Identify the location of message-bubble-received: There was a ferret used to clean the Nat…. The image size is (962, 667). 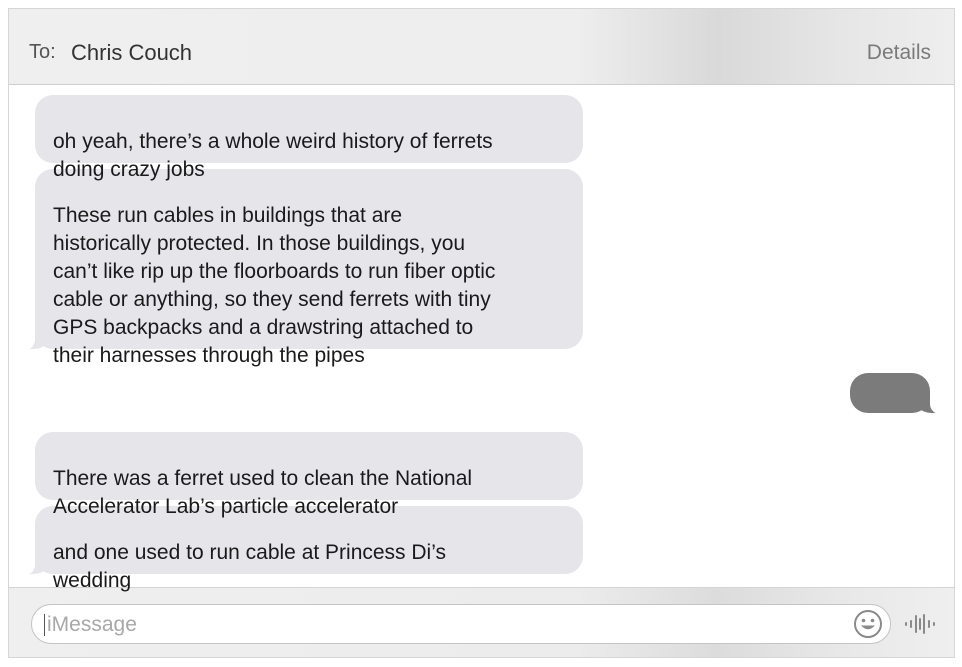
(309, 475).